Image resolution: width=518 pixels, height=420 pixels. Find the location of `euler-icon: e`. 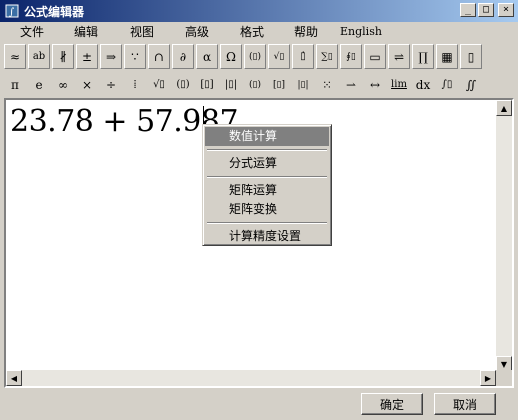

euler-icon: e is located at coordinates (39, 84).